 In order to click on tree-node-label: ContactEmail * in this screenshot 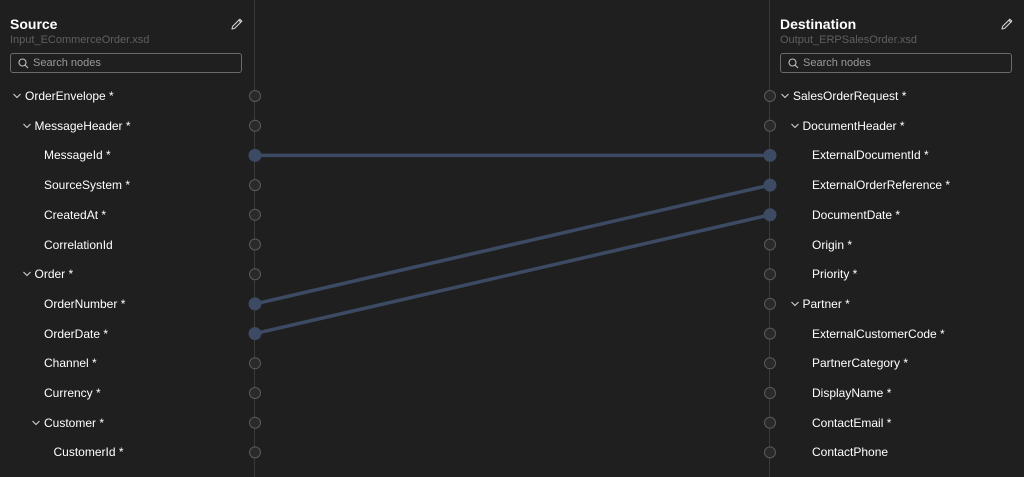, I will do `click(852, 422)`.